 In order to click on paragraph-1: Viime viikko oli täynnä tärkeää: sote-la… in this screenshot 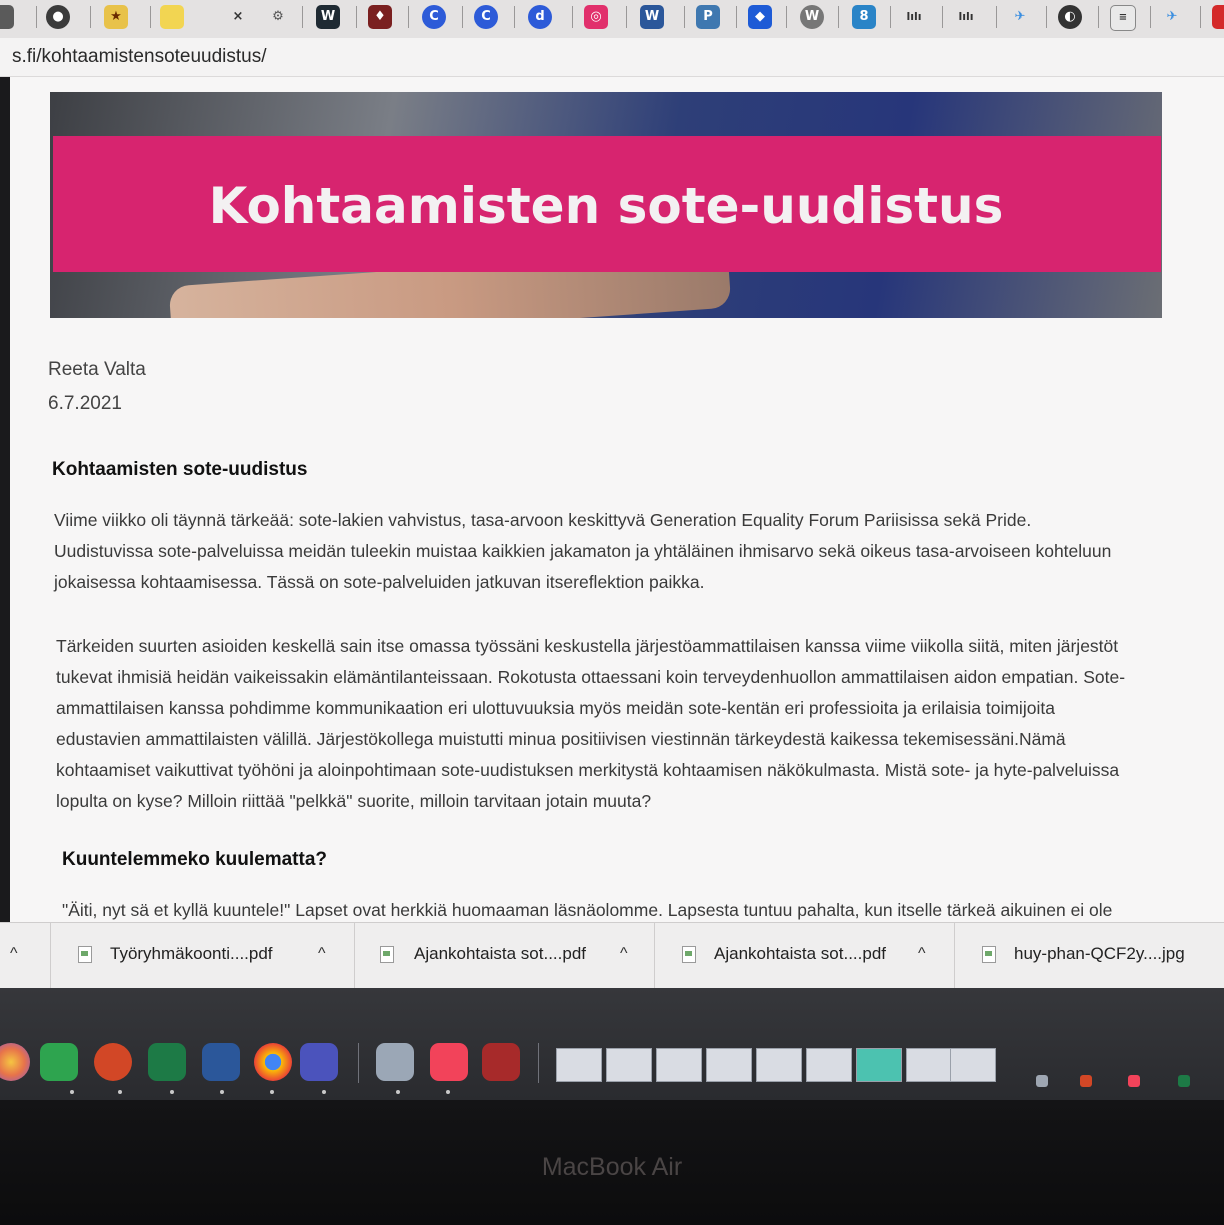, I will do `click(582, 551)`.